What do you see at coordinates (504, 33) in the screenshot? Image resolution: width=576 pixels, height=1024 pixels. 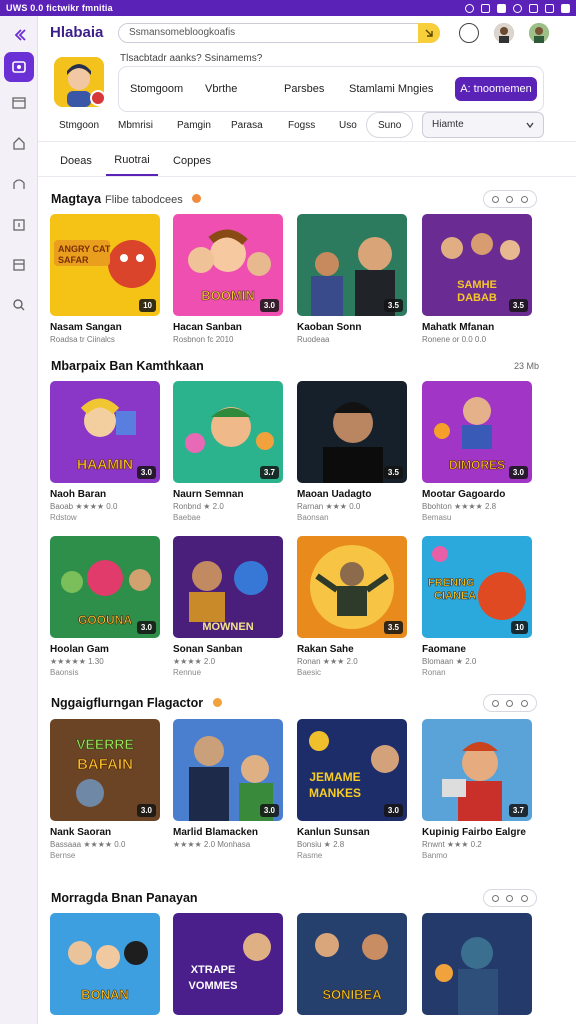 I see `friend-avatar` at bounding box center [504, 33].